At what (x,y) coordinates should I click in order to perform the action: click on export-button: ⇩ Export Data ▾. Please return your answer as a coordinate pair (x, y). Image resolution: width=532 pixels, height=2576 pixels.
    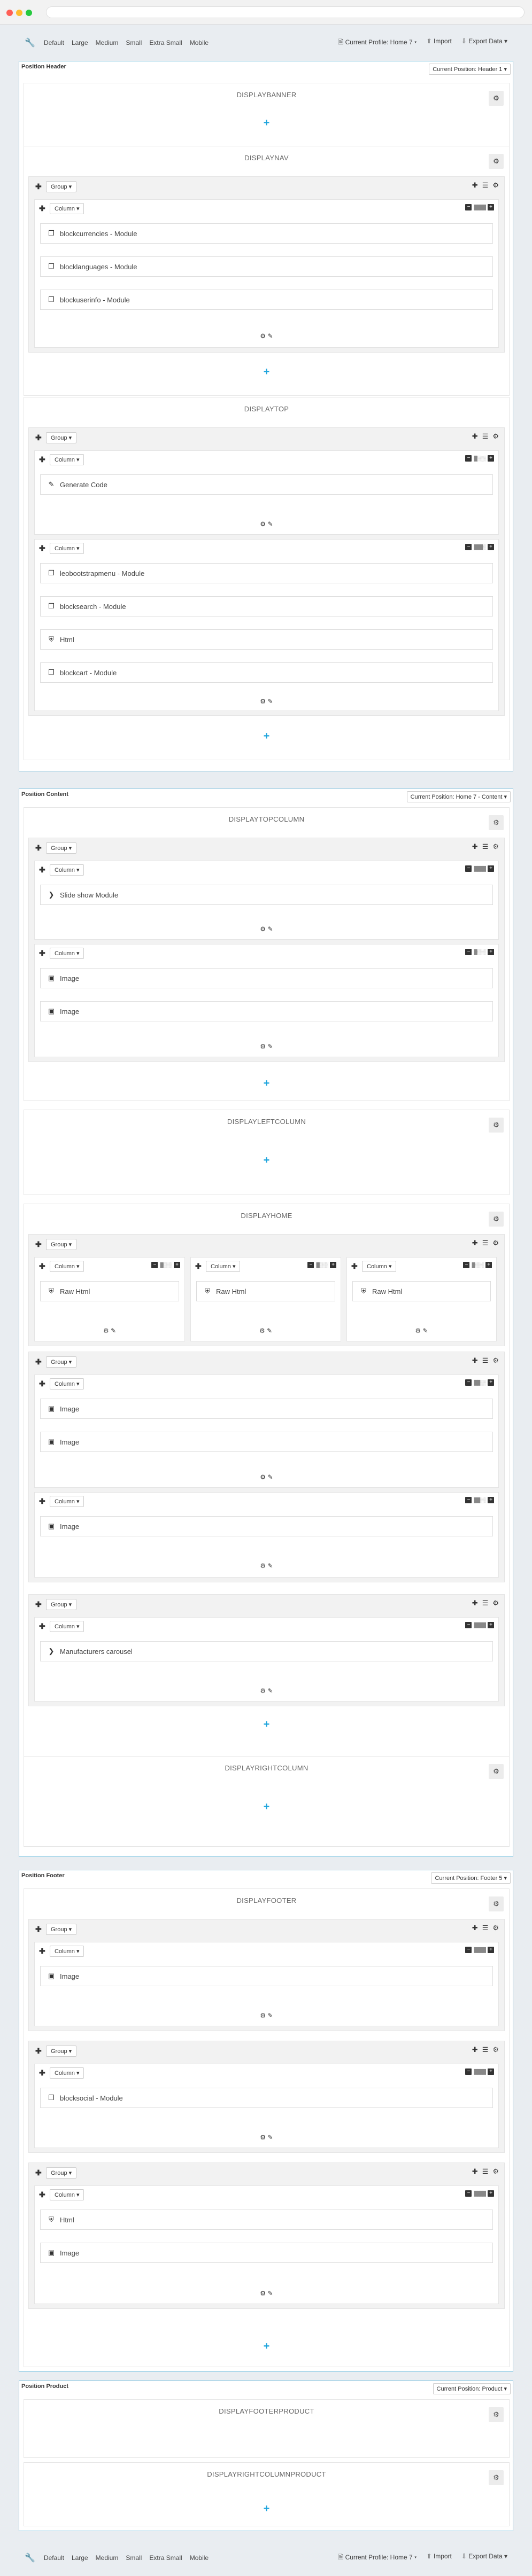
    Looking at the image, I should click on (484, 43).